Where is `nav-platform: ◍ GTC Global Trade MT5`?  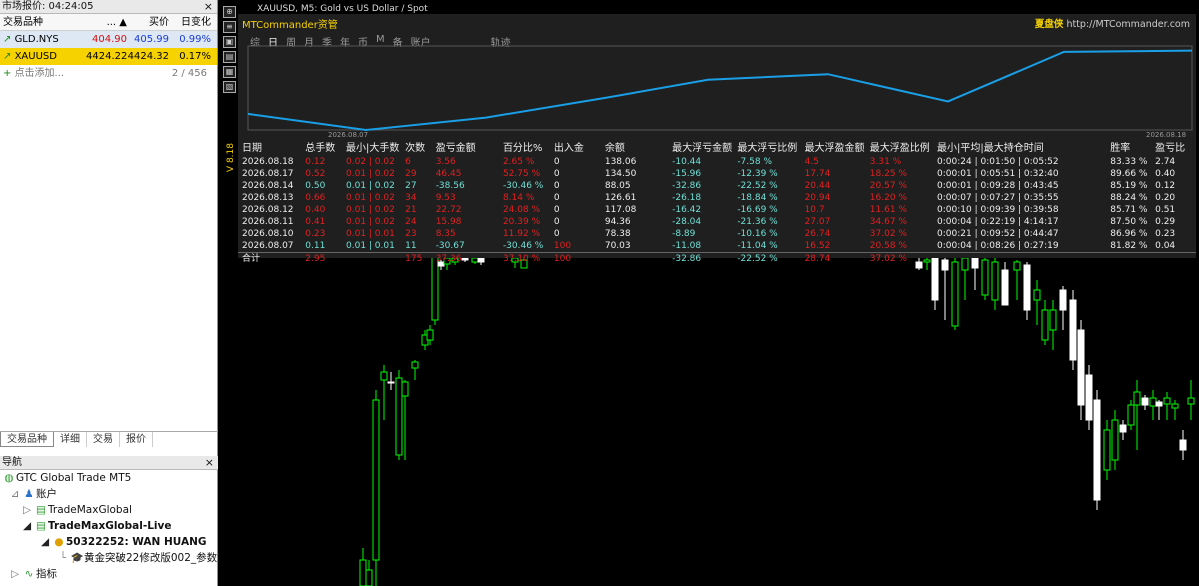 nav-platform: ◍ GTC Global Trade MT5 is located at coordinates (109, 478).